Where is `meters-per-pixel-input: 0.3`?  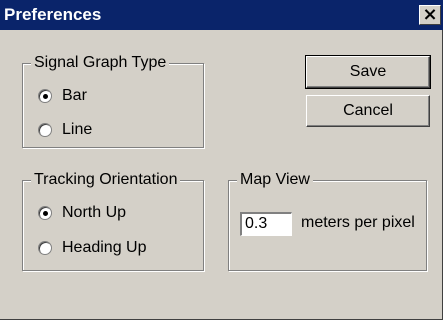
meters-per-pixel-input: 0.3 is located at coordinates (266, 224).